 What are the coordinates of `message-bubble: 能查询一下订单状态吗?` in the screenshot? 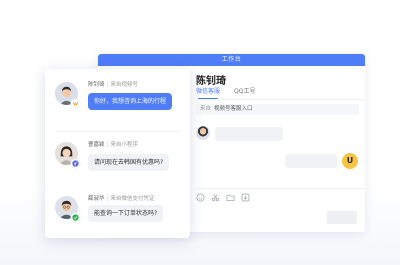 It's located at (126, 213).